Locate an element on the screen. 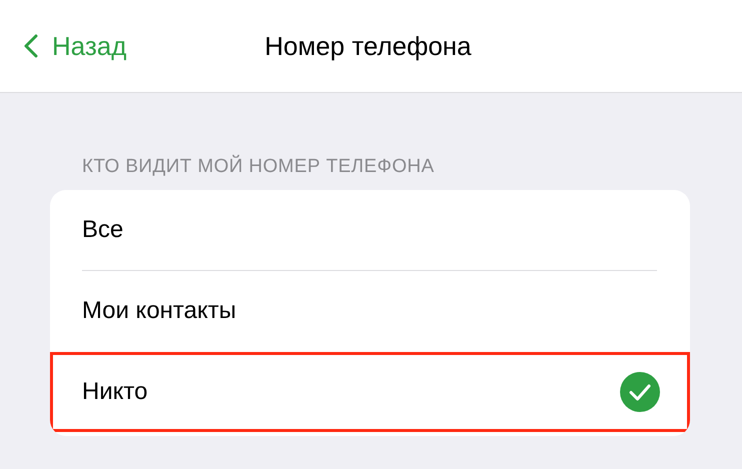 Image resolution: width=742 pixels, height=469 pixels. checkmark-icon is located at coordinates (640, 392).